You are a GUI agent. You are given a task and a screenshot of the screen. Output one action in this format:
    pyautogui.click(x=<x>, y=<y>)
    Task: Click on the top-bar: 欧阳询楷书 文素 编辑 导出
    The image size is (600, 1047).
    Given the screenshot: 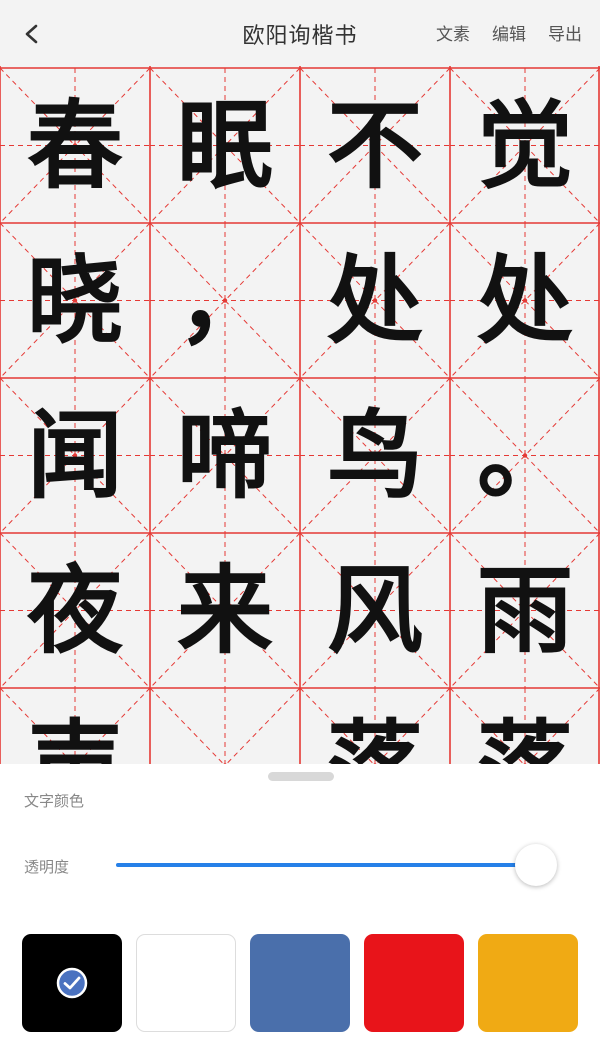 What is the action you would take?
    pyautogui.click(x=300, y=33)
    